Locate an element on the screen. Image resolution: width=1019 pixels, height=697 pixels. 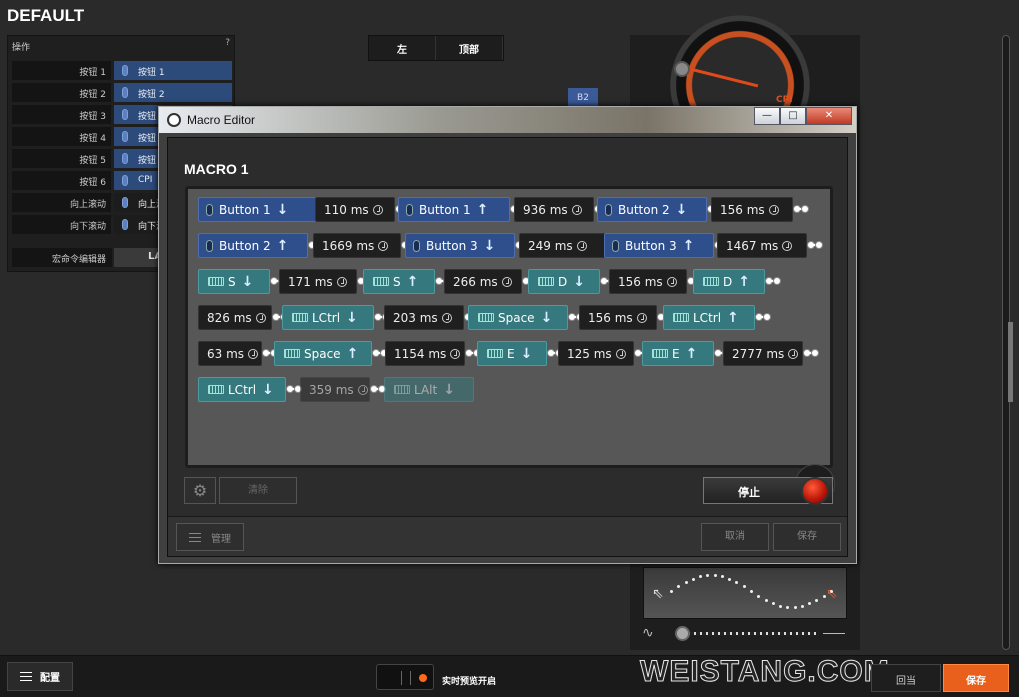
key-step: E ↓ is located at coordinates (512, 353).